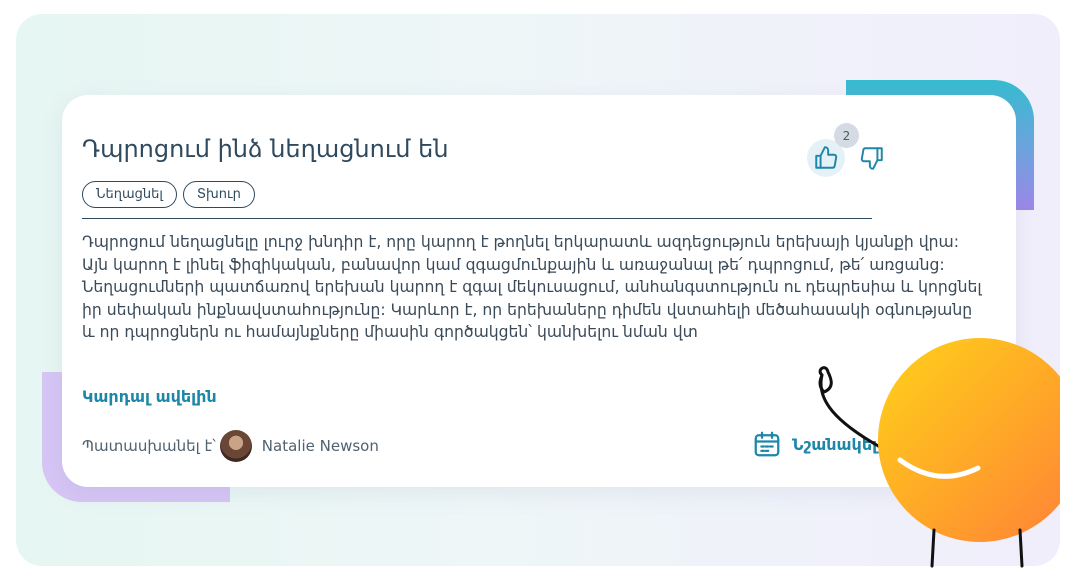 Image resolution: width=1080 pixels, height=587 pixels. What do you see at coordinates (477, 218) in the screenshot?
I see `divider` at bounding box center [477, 218].